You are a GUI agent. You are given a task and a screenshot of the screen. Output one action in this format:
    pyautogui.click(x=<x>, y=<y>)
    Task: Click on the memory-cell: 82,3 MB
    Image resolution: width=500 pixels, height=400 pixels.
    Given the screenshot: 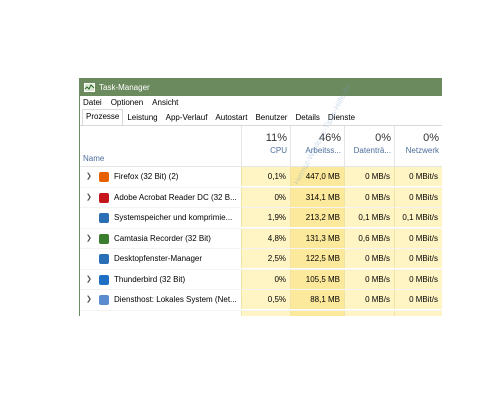 What is the action you would take?
    pyautogui.click(x=317, y=313)
    